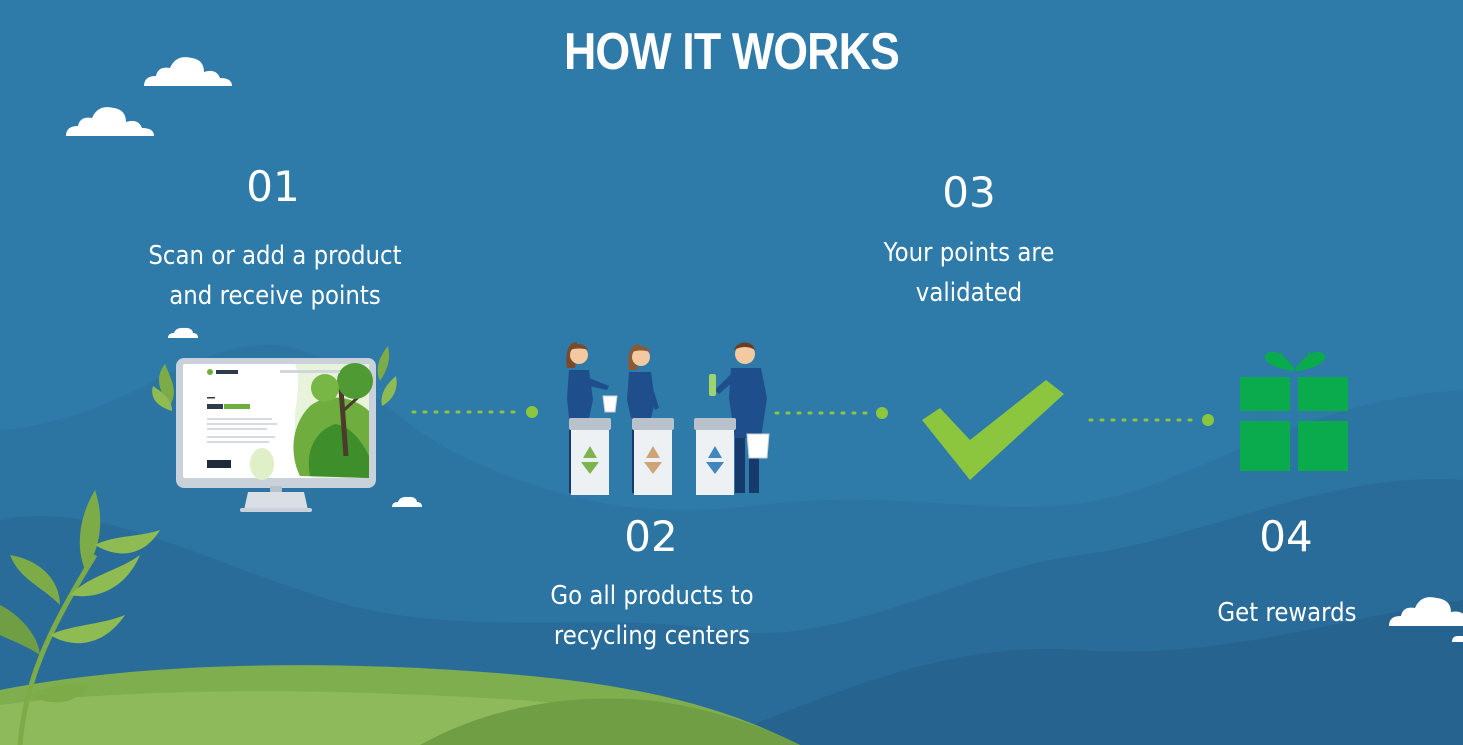 The height and width of the screenshot is (745, 1463). I want to click on plant-icon, so click(80, 617).